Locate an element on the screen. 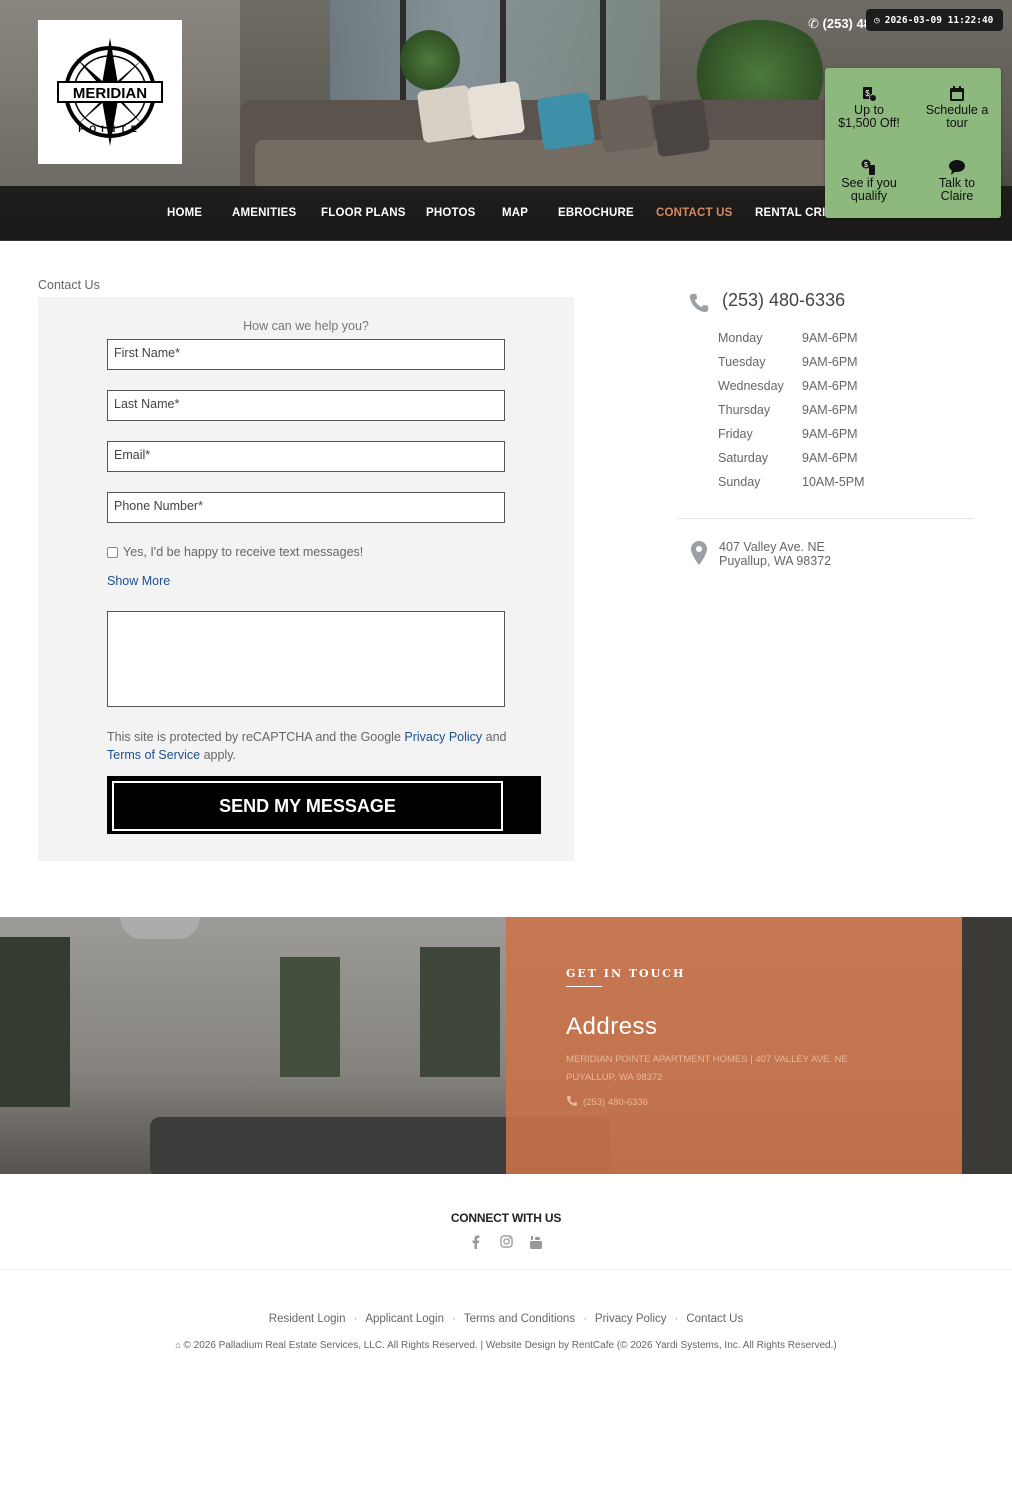 This screenshot has height=1491, width=1012. hours-day: Wednesday is located at coordinates (751, 386).